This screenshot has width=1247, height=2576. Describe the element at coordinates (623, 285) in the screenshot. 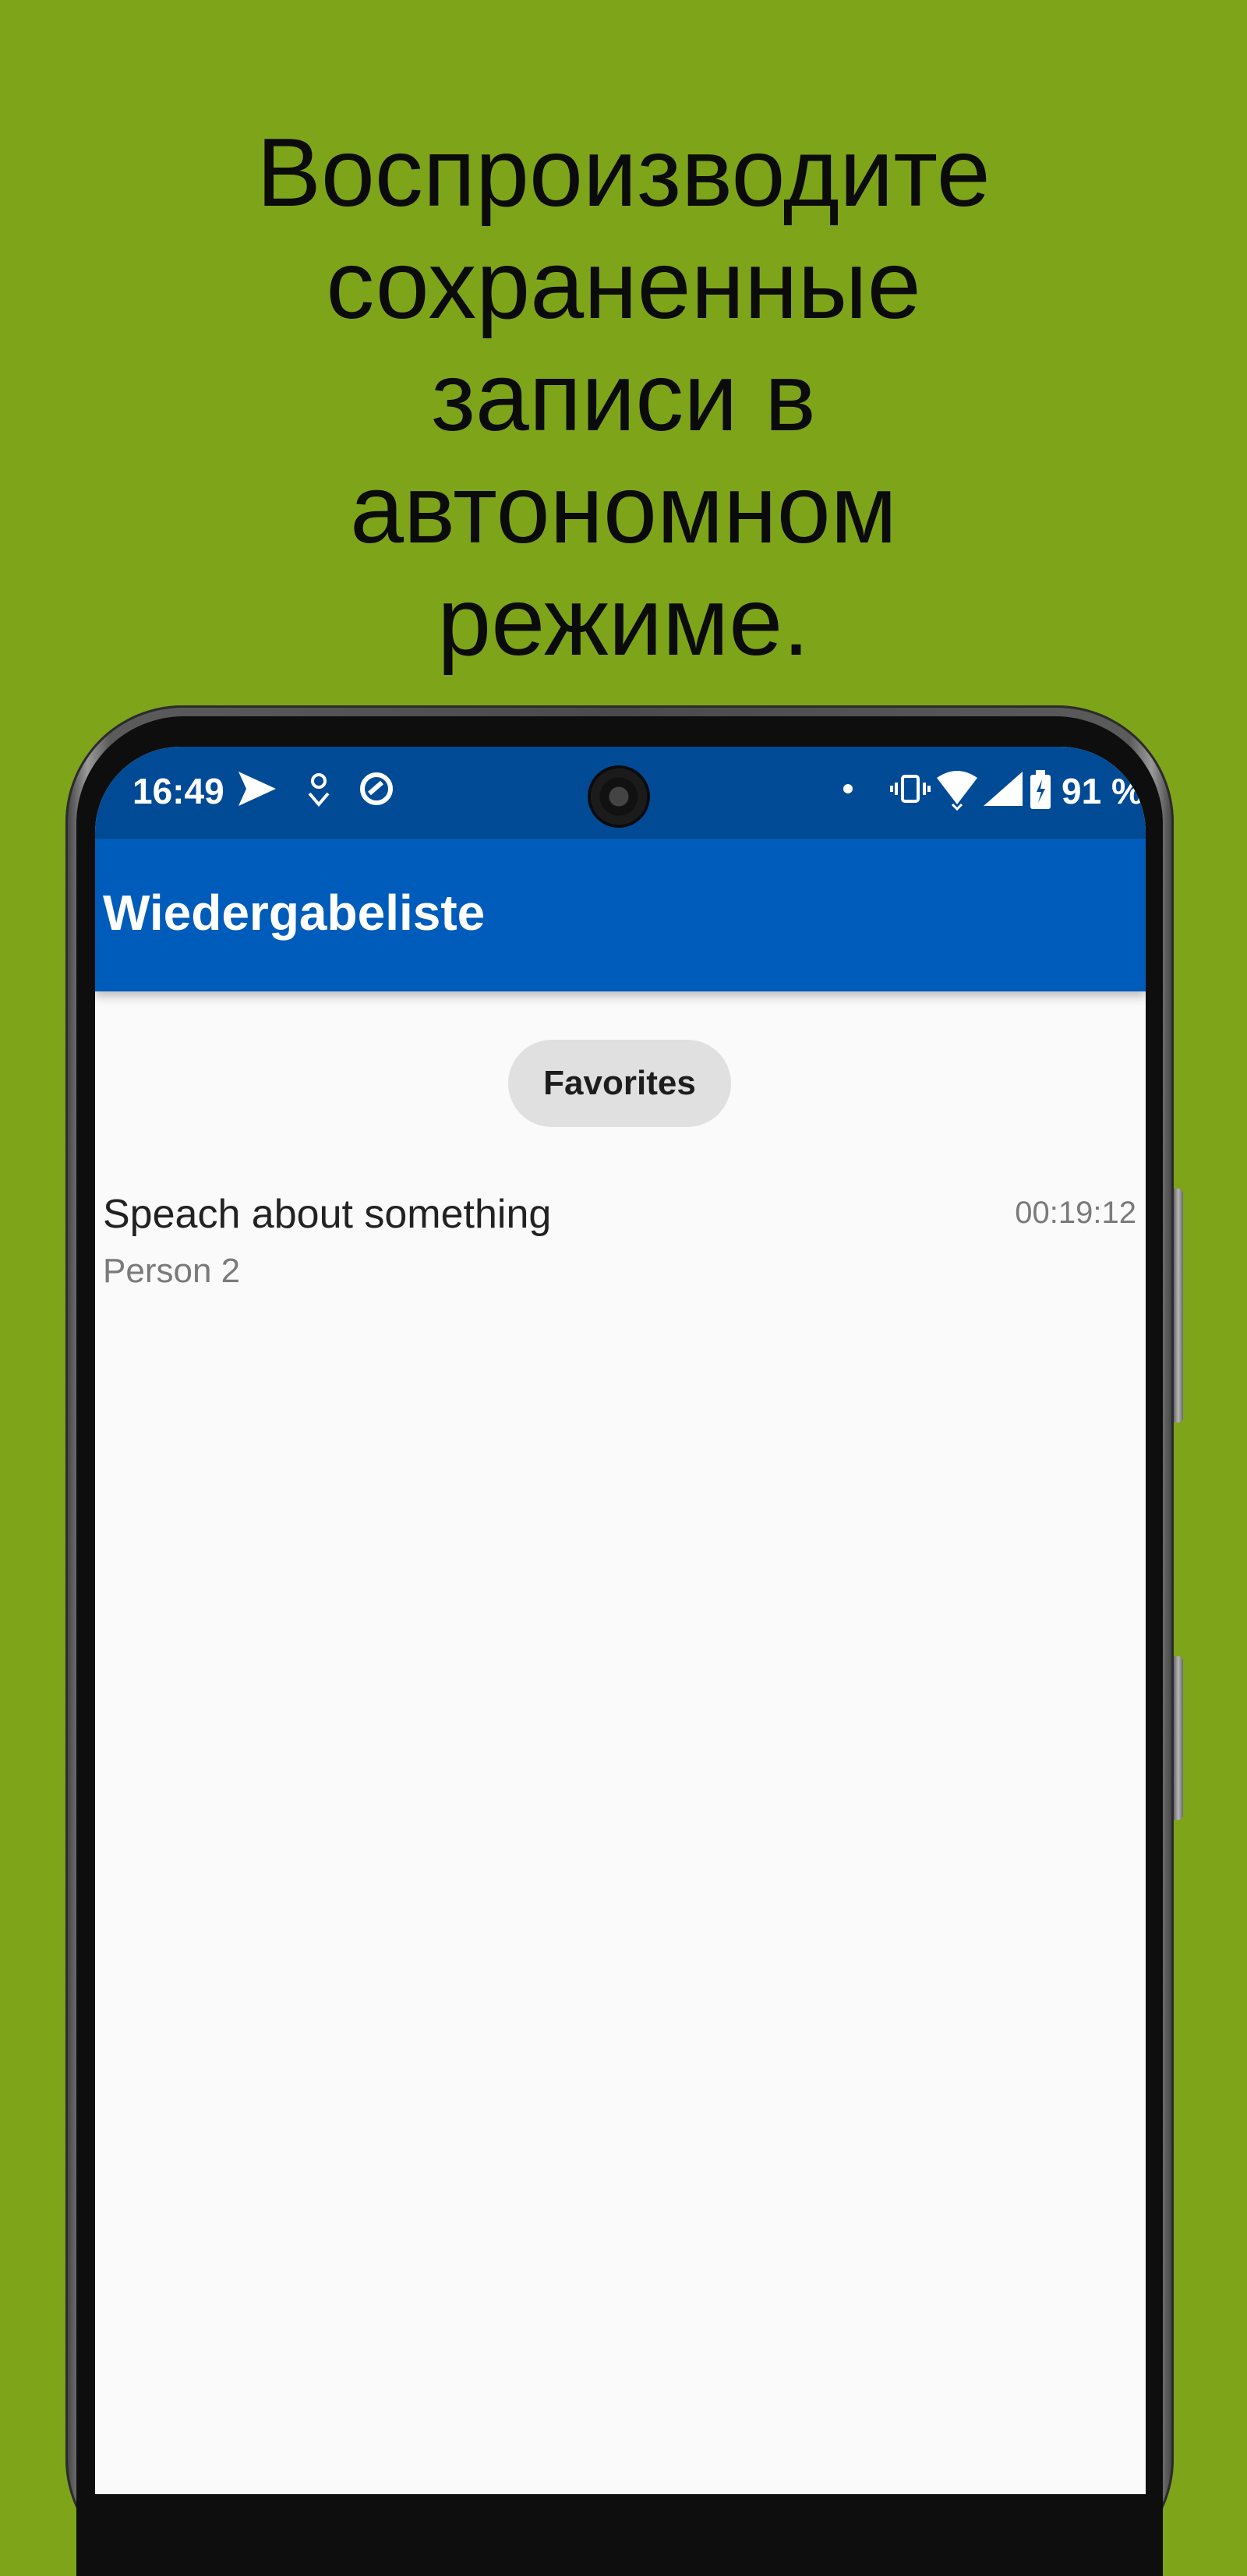

I see `headline-line: сохраненные` at that location.